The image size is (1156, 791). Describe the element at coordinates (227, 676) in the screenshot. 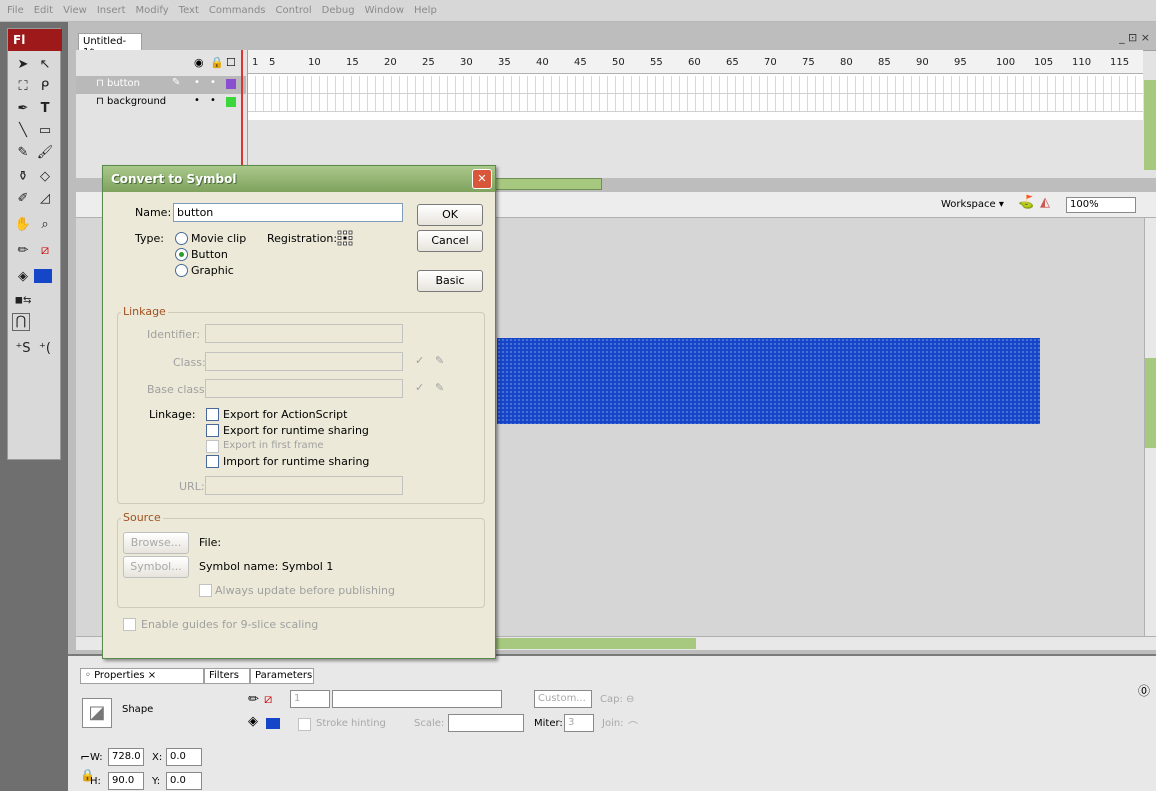

I see `tab-filters: Filters` at that location.